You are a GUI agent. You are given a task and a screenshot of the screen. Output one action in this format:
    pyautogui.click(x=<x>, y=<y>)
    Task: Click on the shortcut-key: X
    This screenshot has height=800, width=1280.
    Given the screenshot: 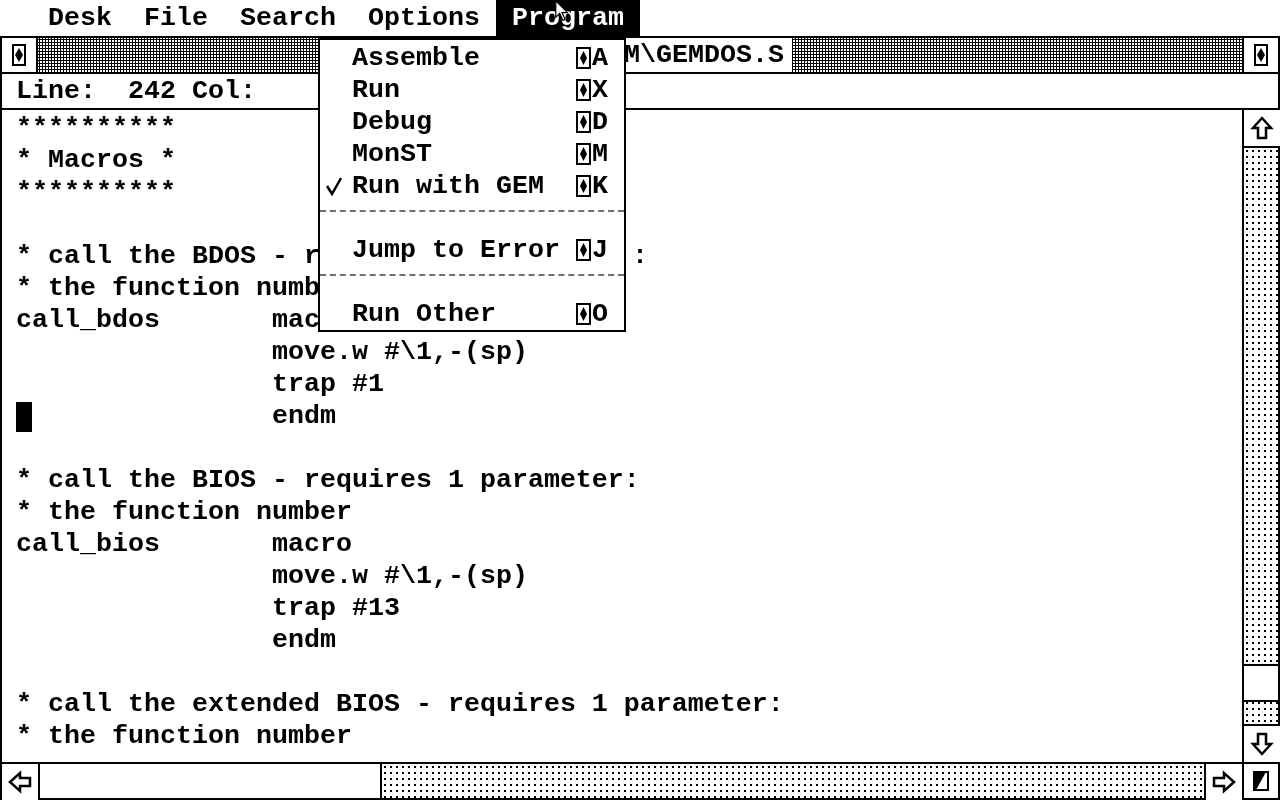 What is the action you would take?
    pyautogui.click(x=600, y=90)
    